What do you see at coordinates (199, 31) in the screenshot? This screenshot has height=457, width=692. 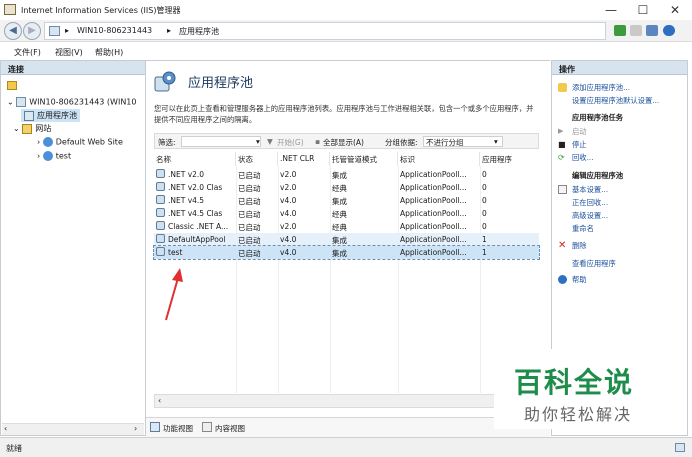 I see `breadcrumb-page: 应用程序池` at bounding box center [199, 31].